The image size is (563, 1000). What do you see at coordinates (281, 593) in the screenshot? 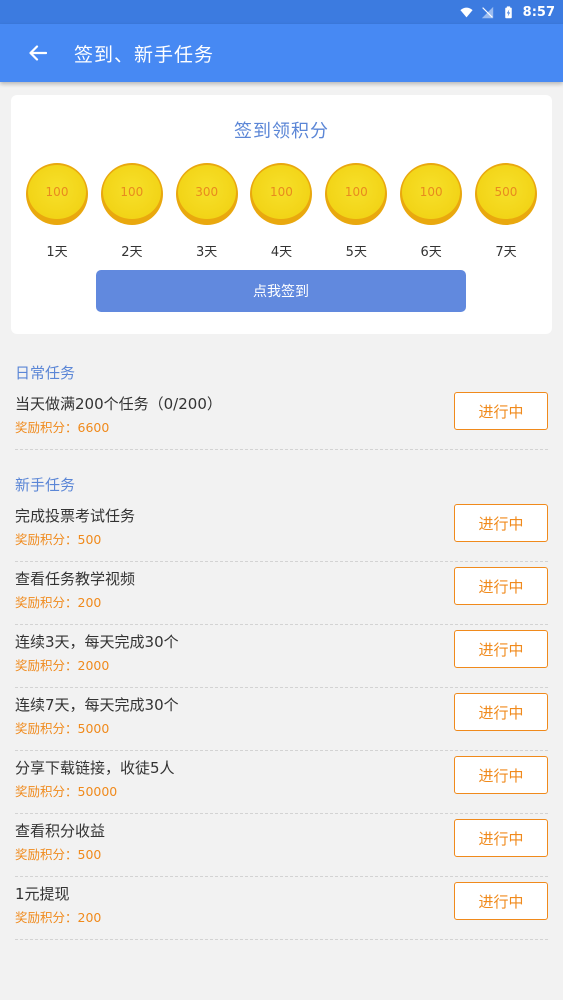
I see `task-row: 查看任务教学视频 奖励积分：200 进行中` at bounding box center [281, 593].